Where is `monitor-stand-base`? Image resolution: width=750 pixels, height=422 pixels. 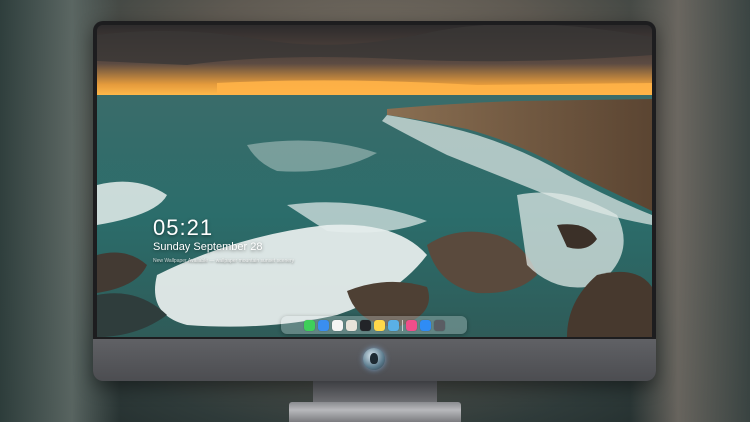
monitor-stand-base is located at coordinates (375, 412).